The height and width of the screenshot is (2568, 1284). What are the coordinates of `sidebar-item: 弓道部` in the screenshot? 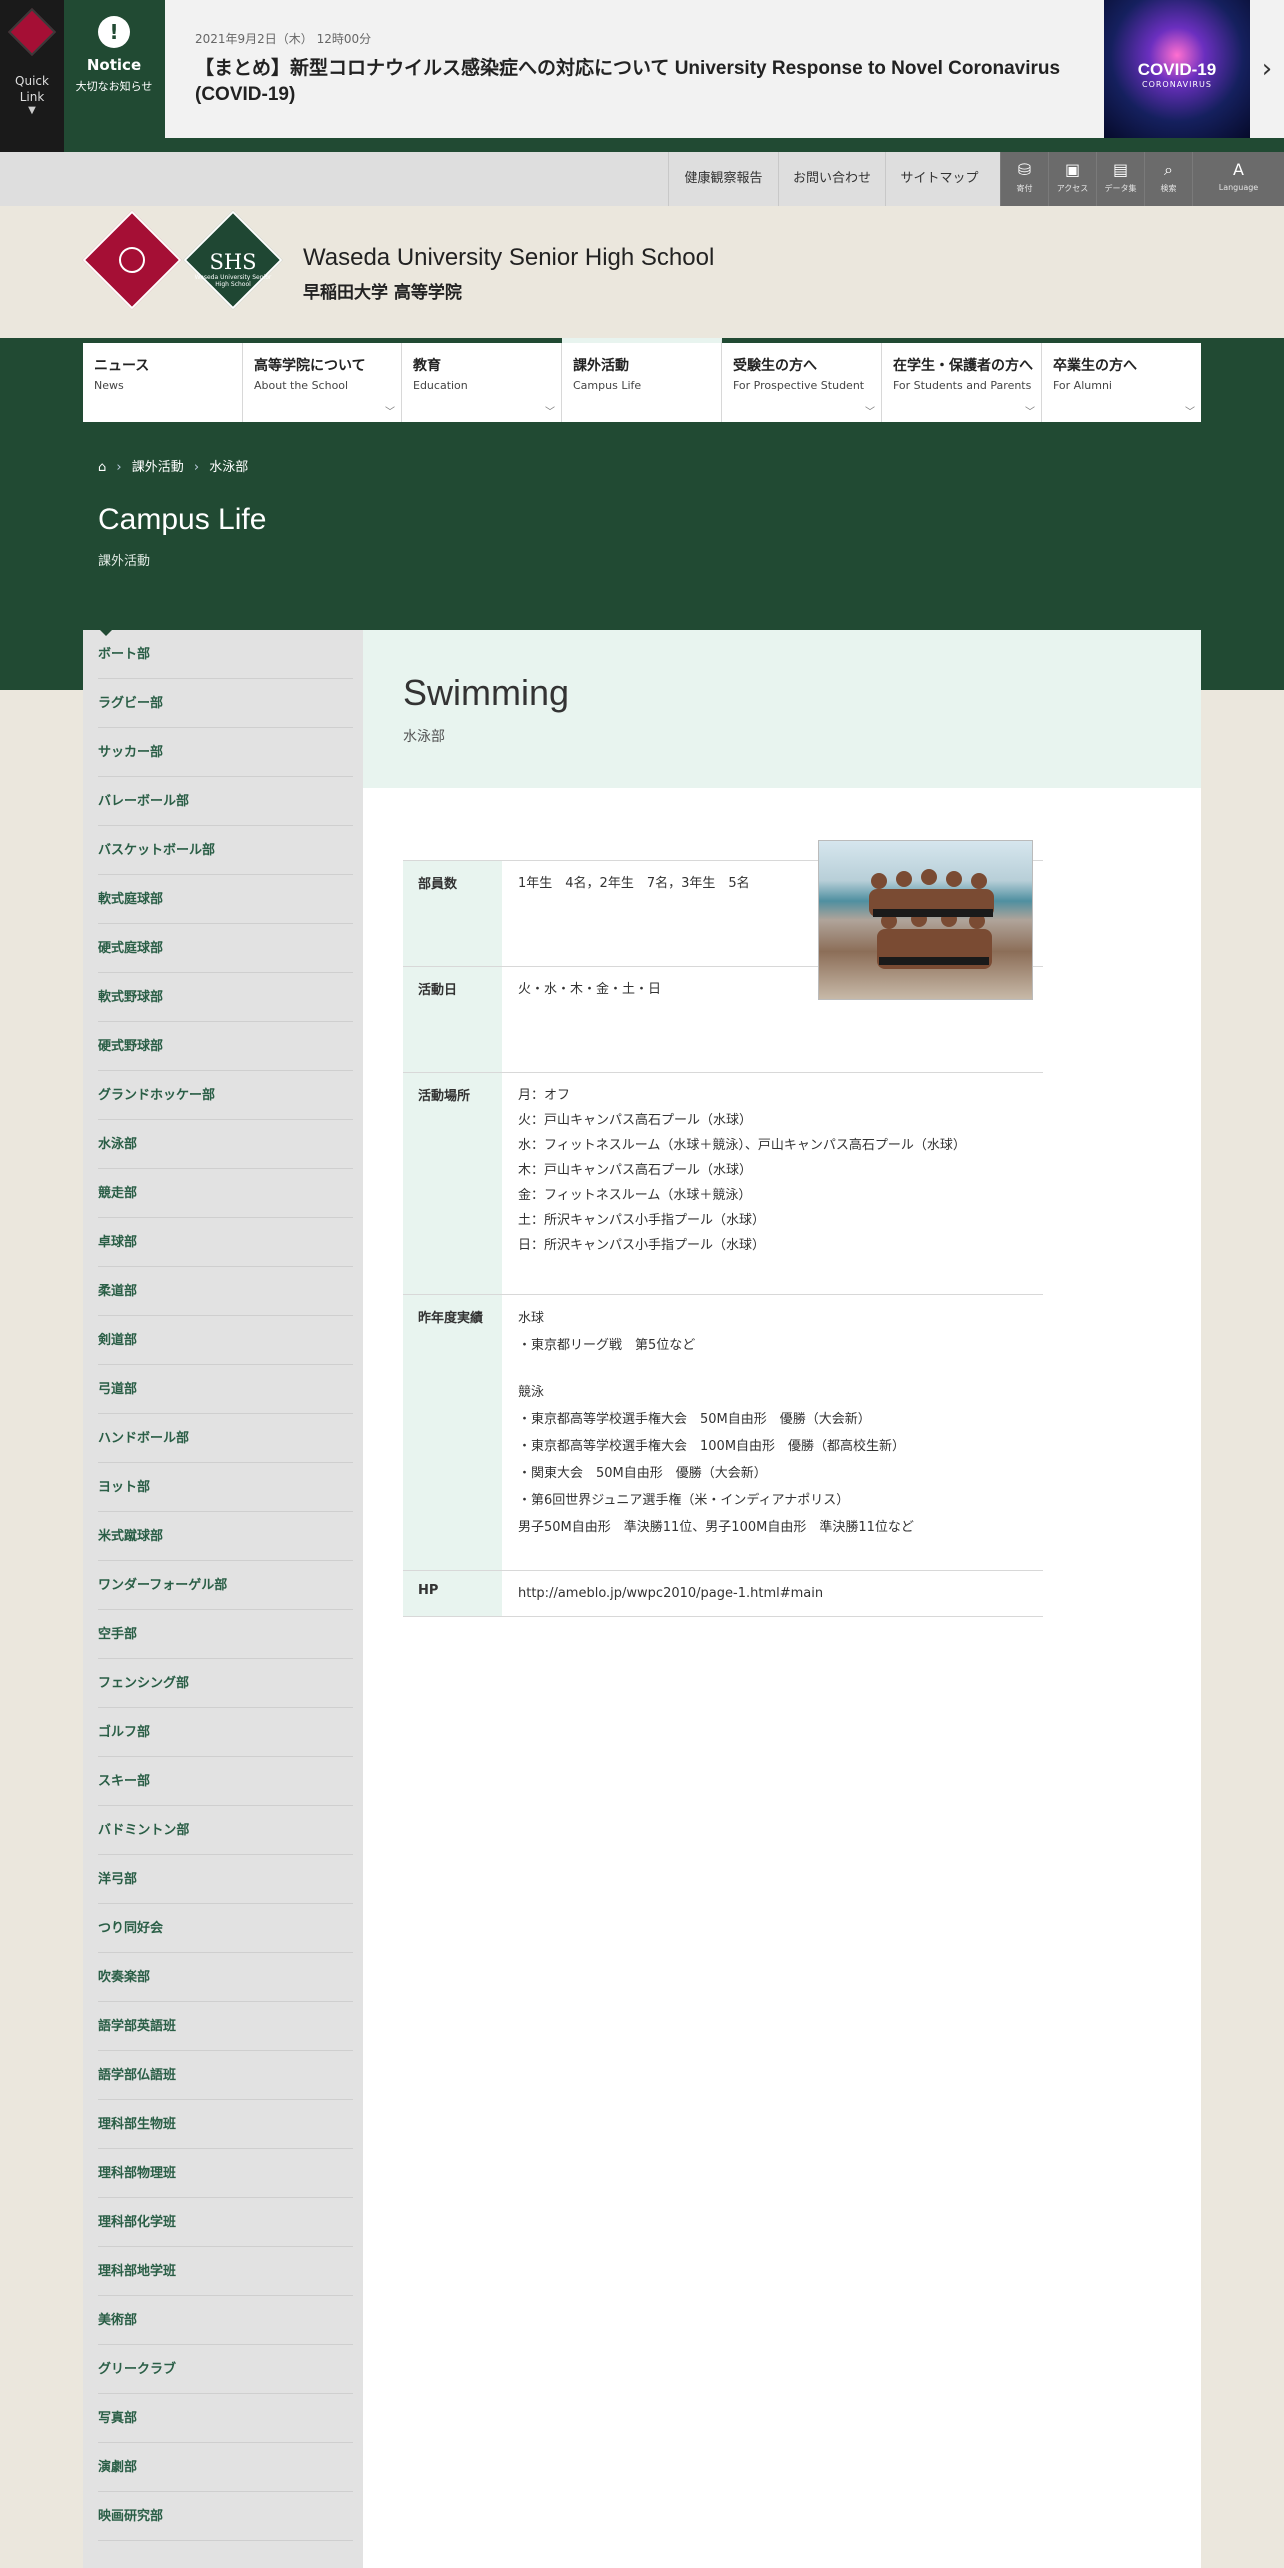 It's located at (225, 1389).